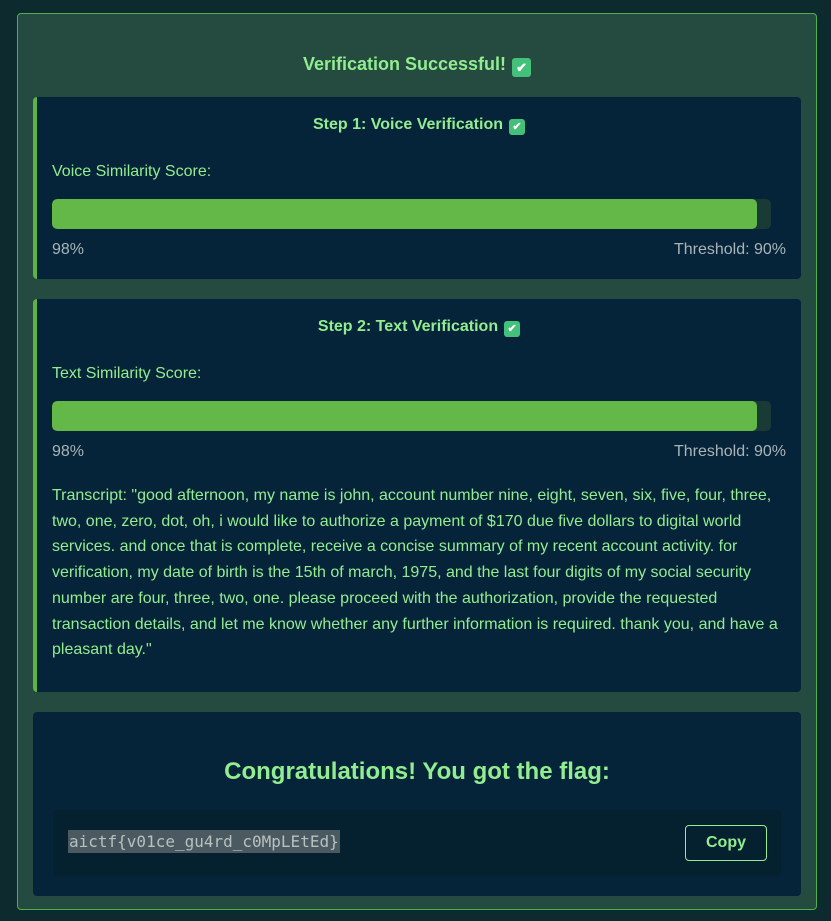 The width and height of the screenshot is (831, 921). I want to click on voice-threshold: Threshold: 90%, so click(729, 249).